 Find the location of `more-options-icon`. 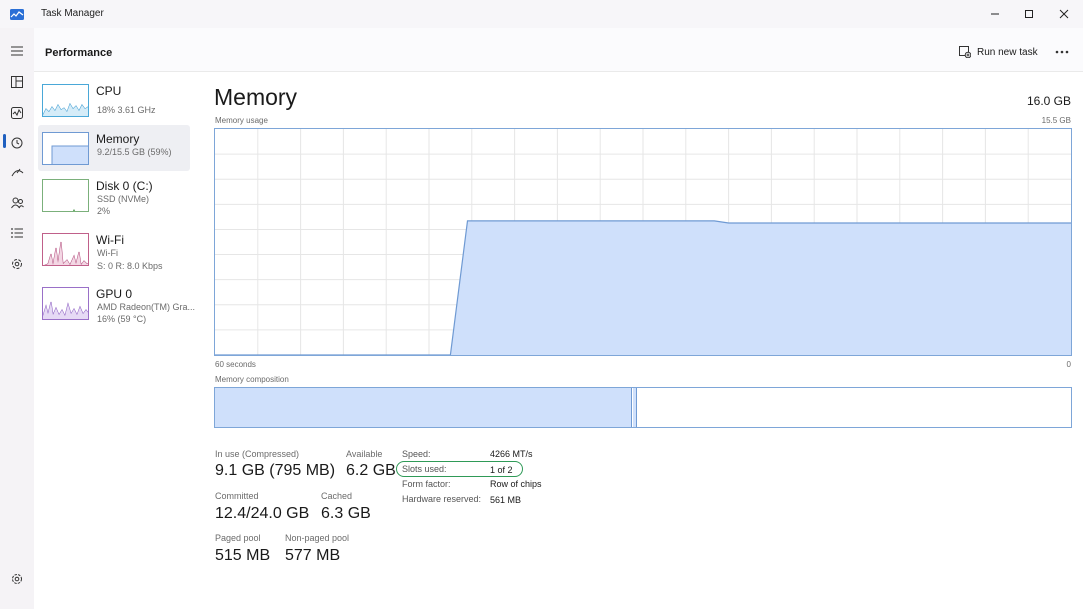

more-options-icon is located at coordinates (1062, 52).